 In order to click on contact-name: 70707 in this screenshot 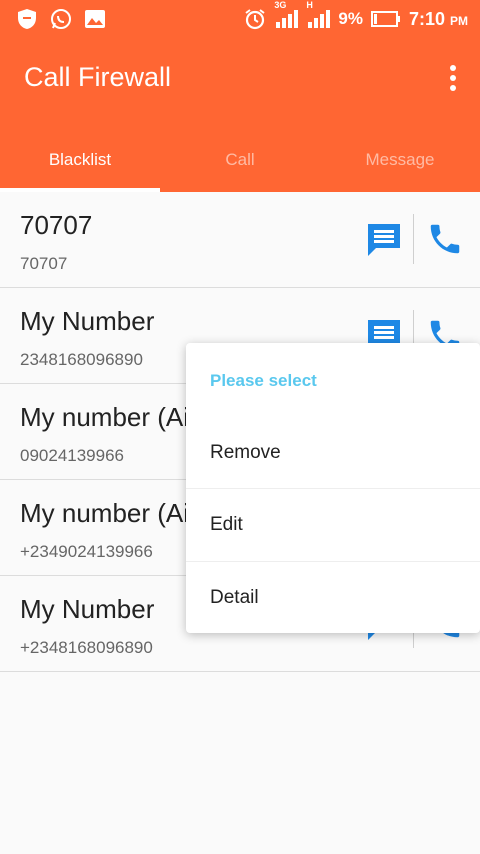, I will do `click(56, 225)`.